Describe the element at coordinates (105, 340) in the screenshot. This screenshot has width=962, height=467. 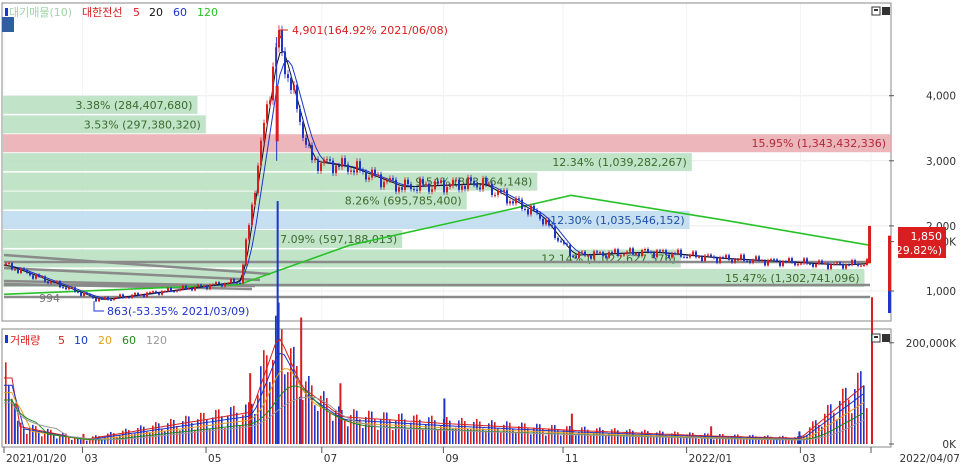
I see `legend-vol-ma20: 20` at that location.